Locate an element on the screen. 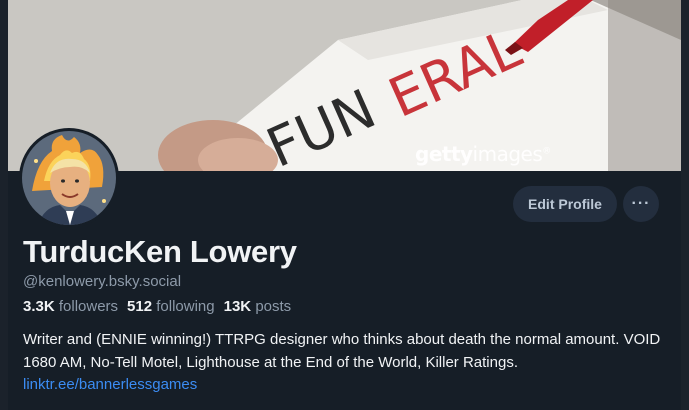 The image size is (689, 410). avatar-image is located at coordinates (69, 178).